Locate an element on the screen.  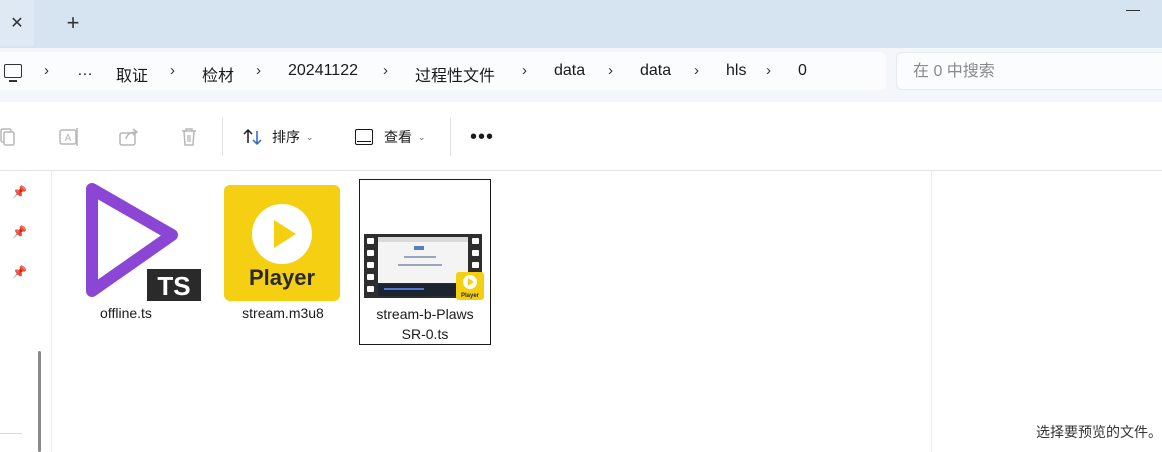
close-tab-icon: ✕ is located at coordinates (17, 23).